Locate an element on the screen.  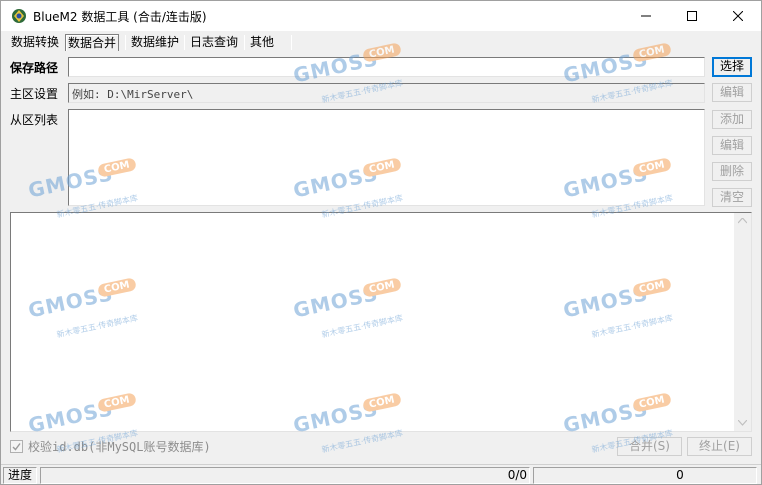
scroll-up-icon is located at coordinates (742, 221).